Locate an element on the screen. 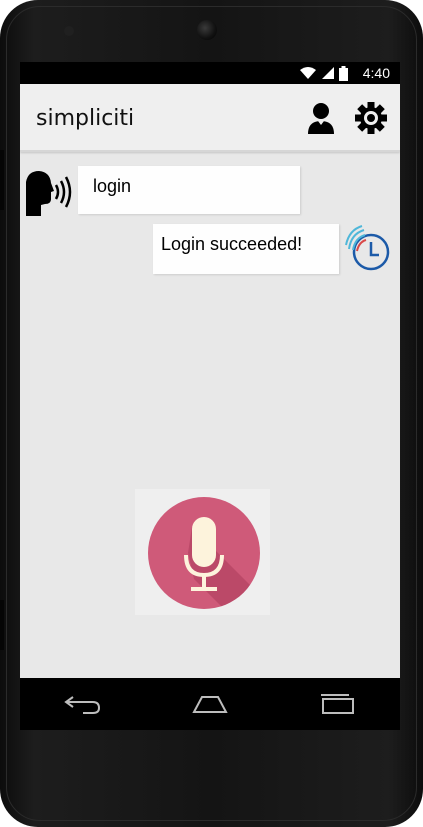 This screenshot has width=423, height=827. side-button is located at coordinates (2, 625).